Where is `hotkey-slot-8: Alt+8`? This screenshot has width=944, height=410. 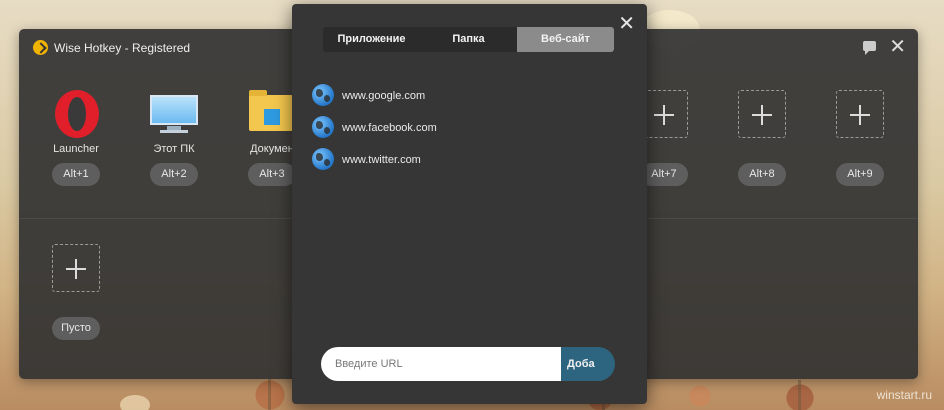
hotkey-slot-8: Alt+8 is located at coordinates (762, 137).